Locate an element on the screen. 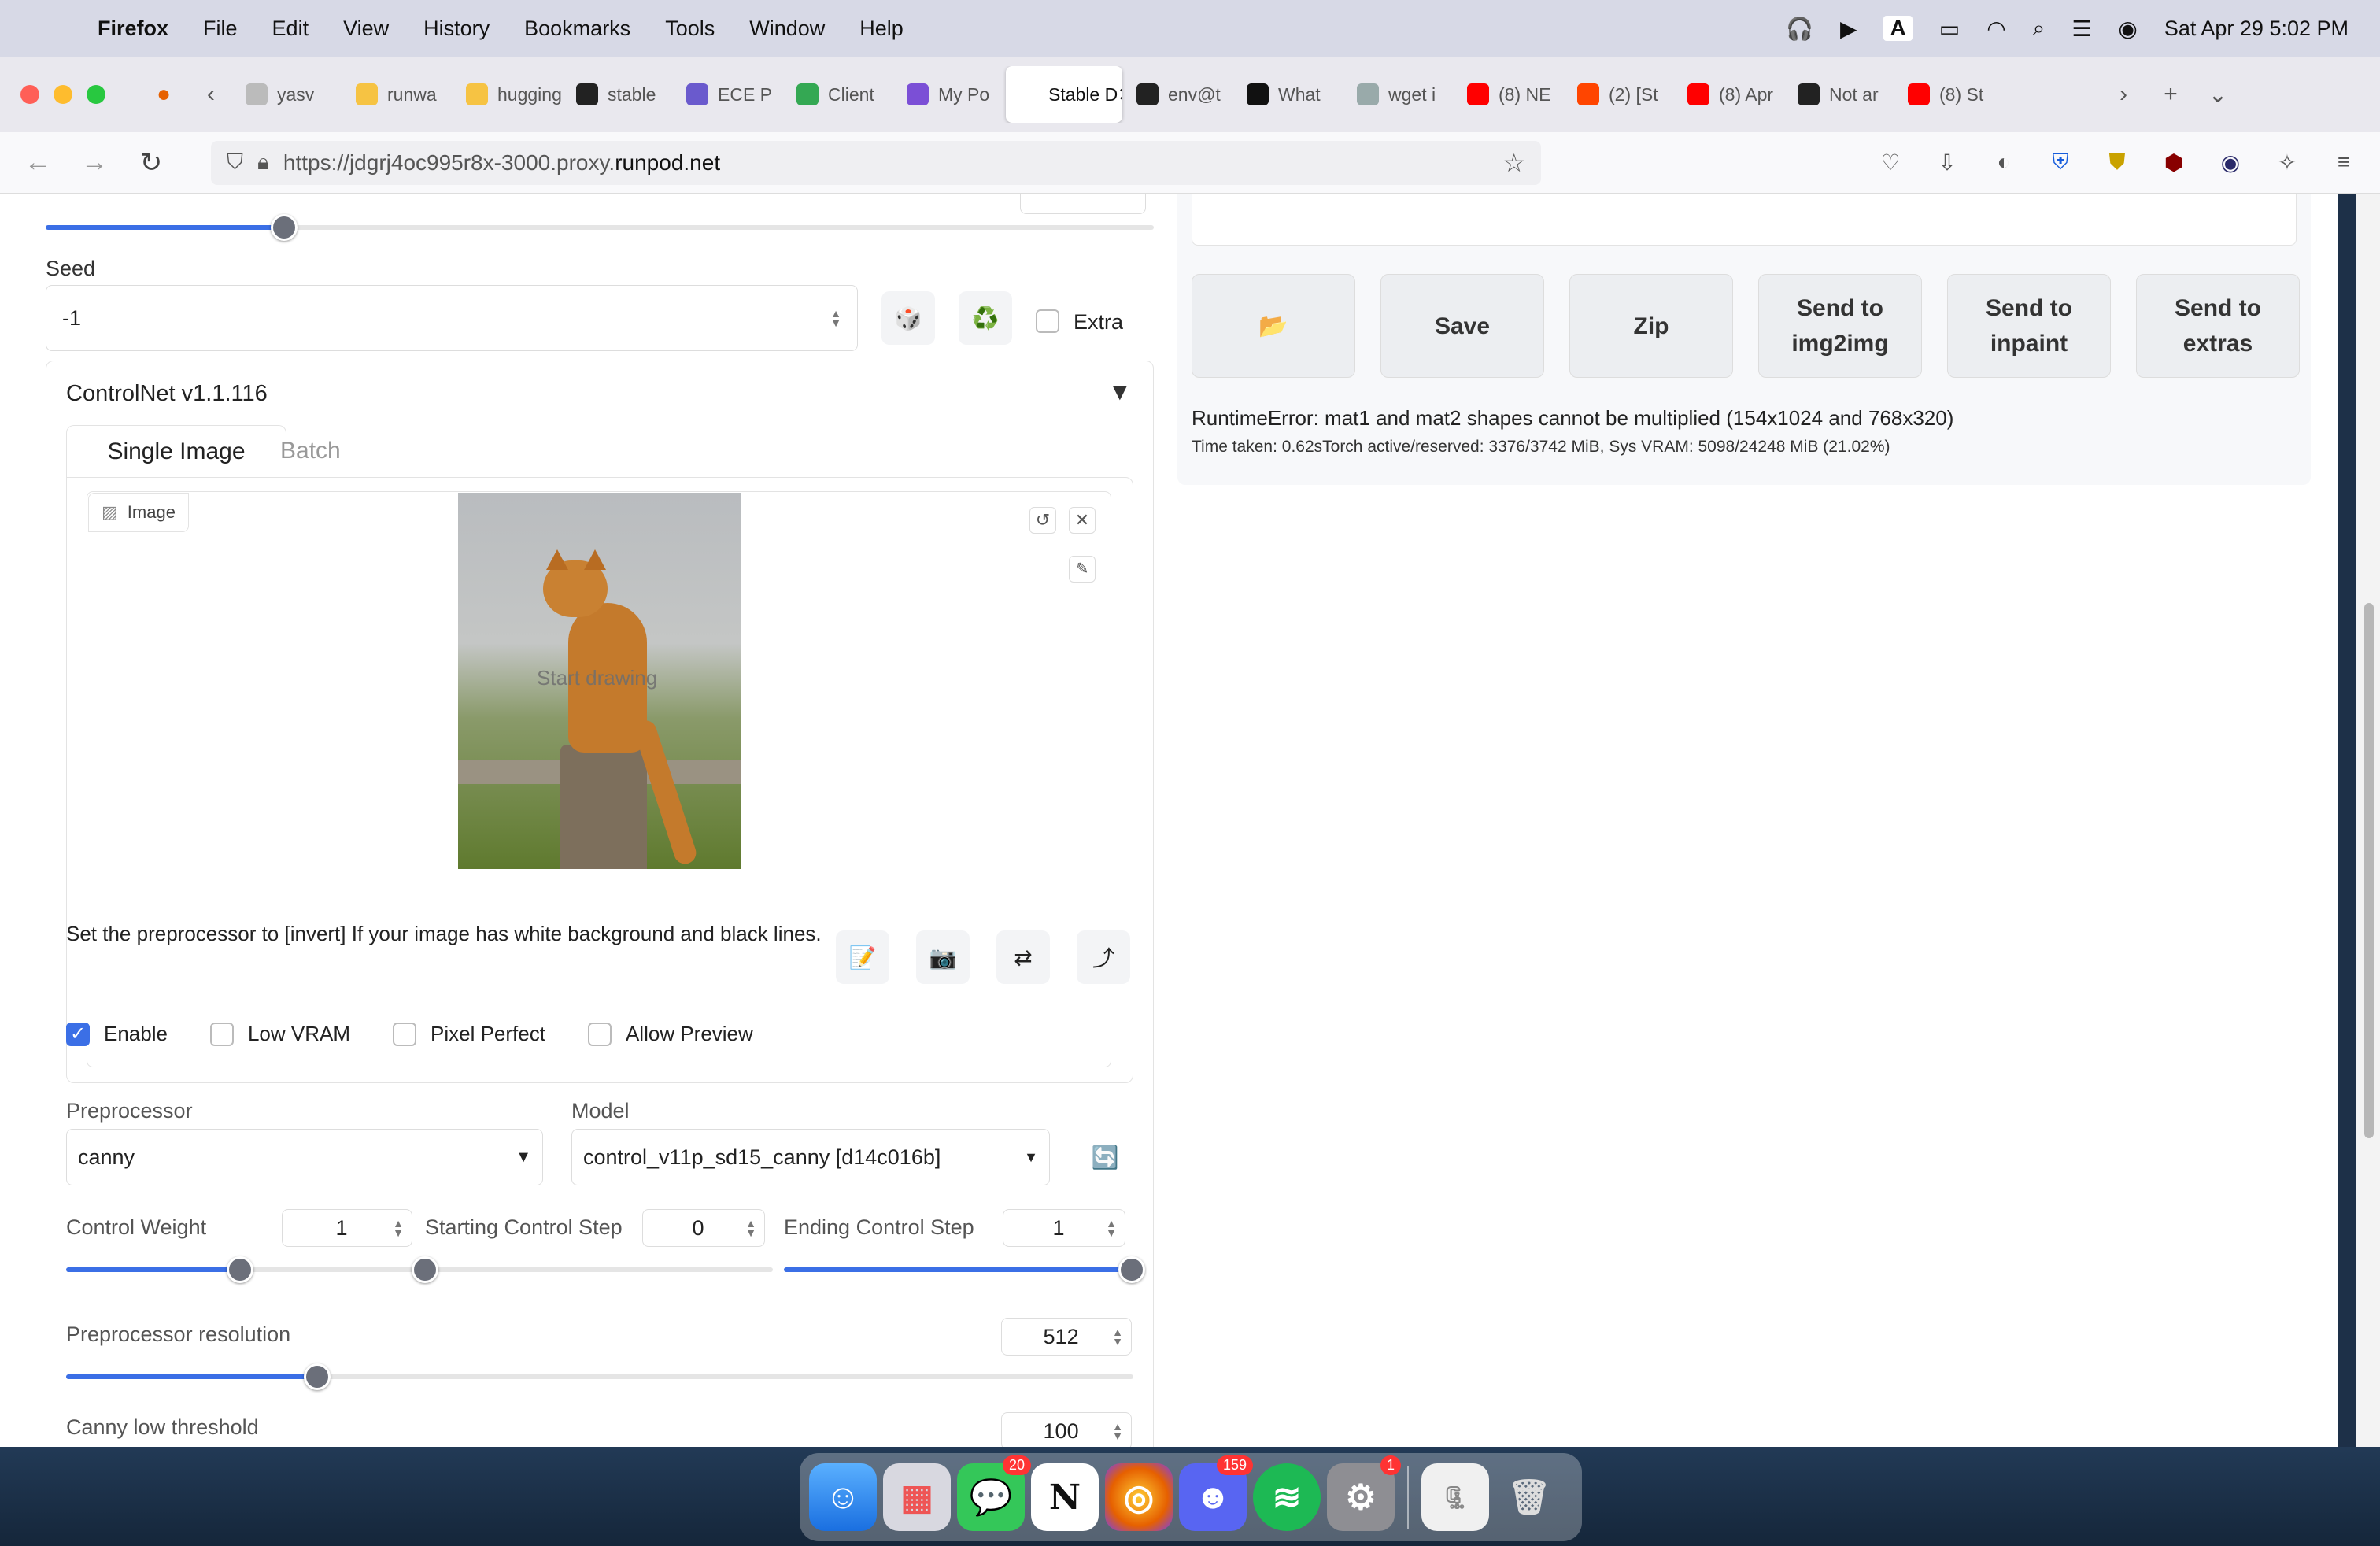 Image resolution: width=2380 pixels, height=1546 pixels. profile-avatar-icon: ◐ is located at coordinates (2003, 163).